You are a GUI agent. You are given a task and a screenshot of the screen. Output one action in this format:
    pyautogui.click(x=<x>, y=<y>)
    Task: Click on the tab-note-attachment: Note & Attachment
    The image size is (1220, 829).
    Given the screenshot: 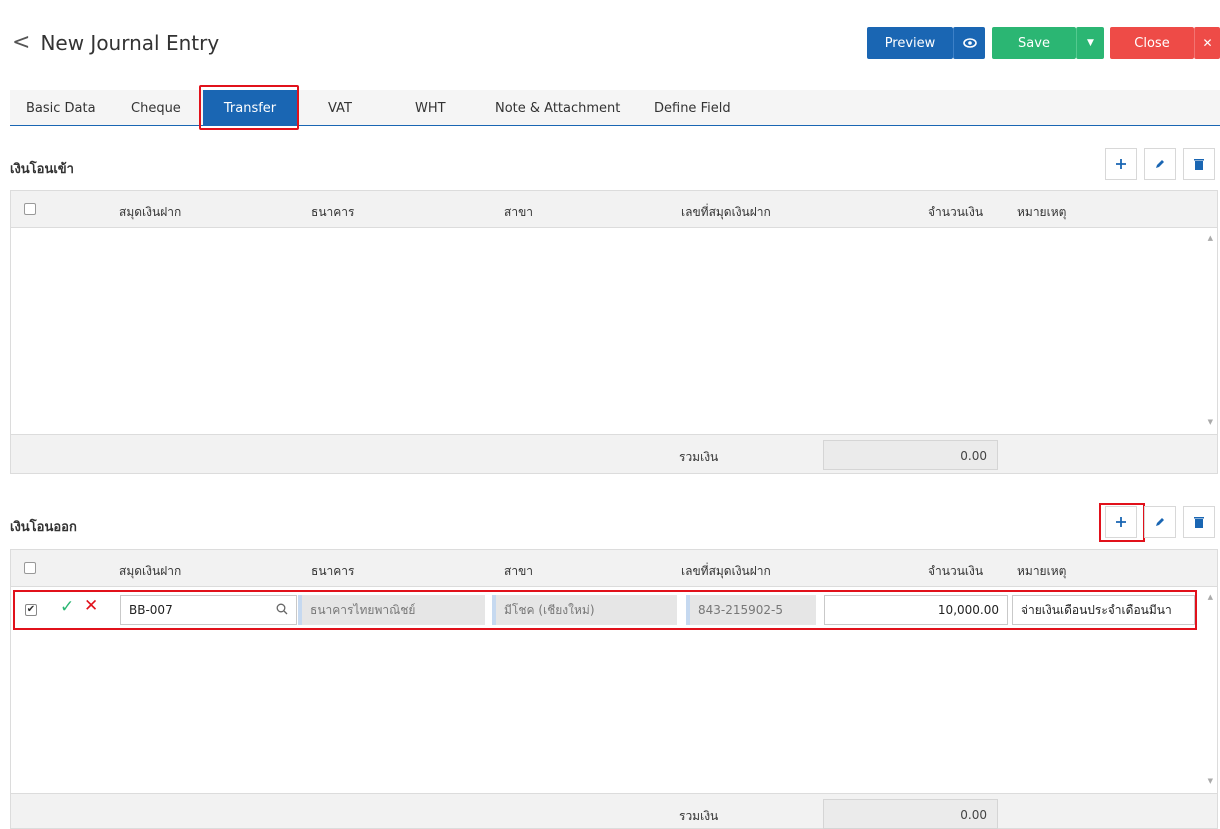 What is the action you would take?
    pyautogui.click(x=557, y=108)
    